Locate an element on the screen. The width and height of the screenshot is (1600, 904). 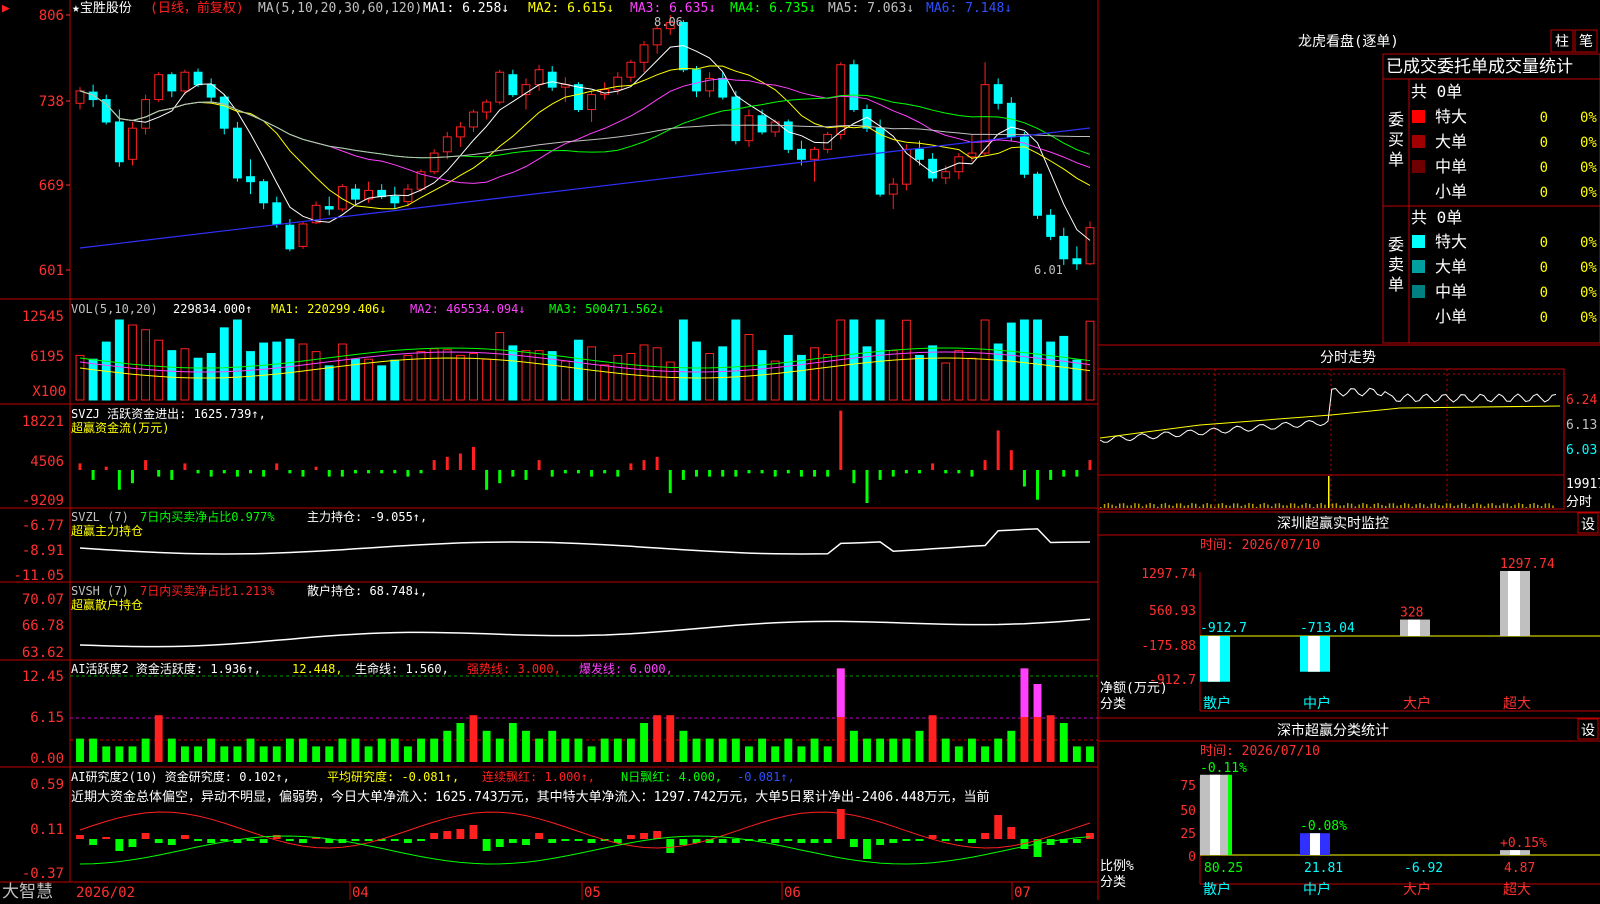
buy-row-swatch is located at coordinates (1418, 116).